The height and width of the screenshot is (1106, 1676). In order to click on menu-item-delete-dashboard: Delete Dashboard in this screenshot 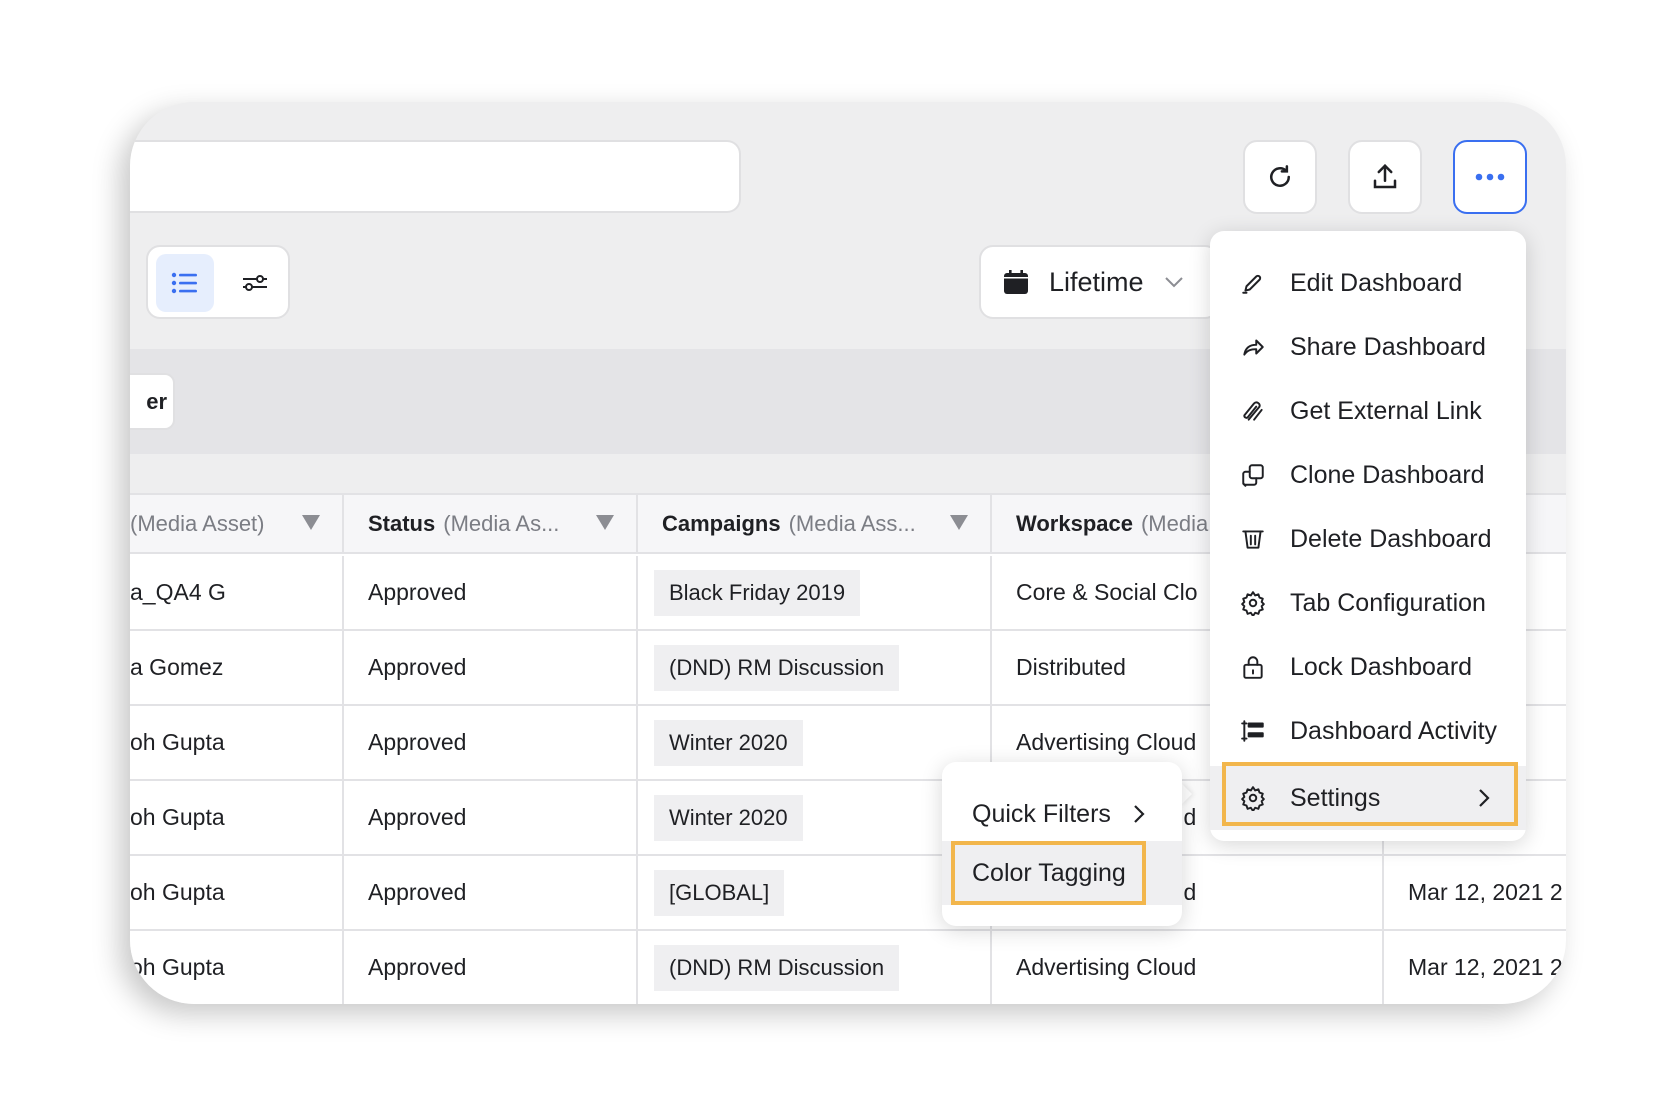, I will do `click(1368, 539)`.